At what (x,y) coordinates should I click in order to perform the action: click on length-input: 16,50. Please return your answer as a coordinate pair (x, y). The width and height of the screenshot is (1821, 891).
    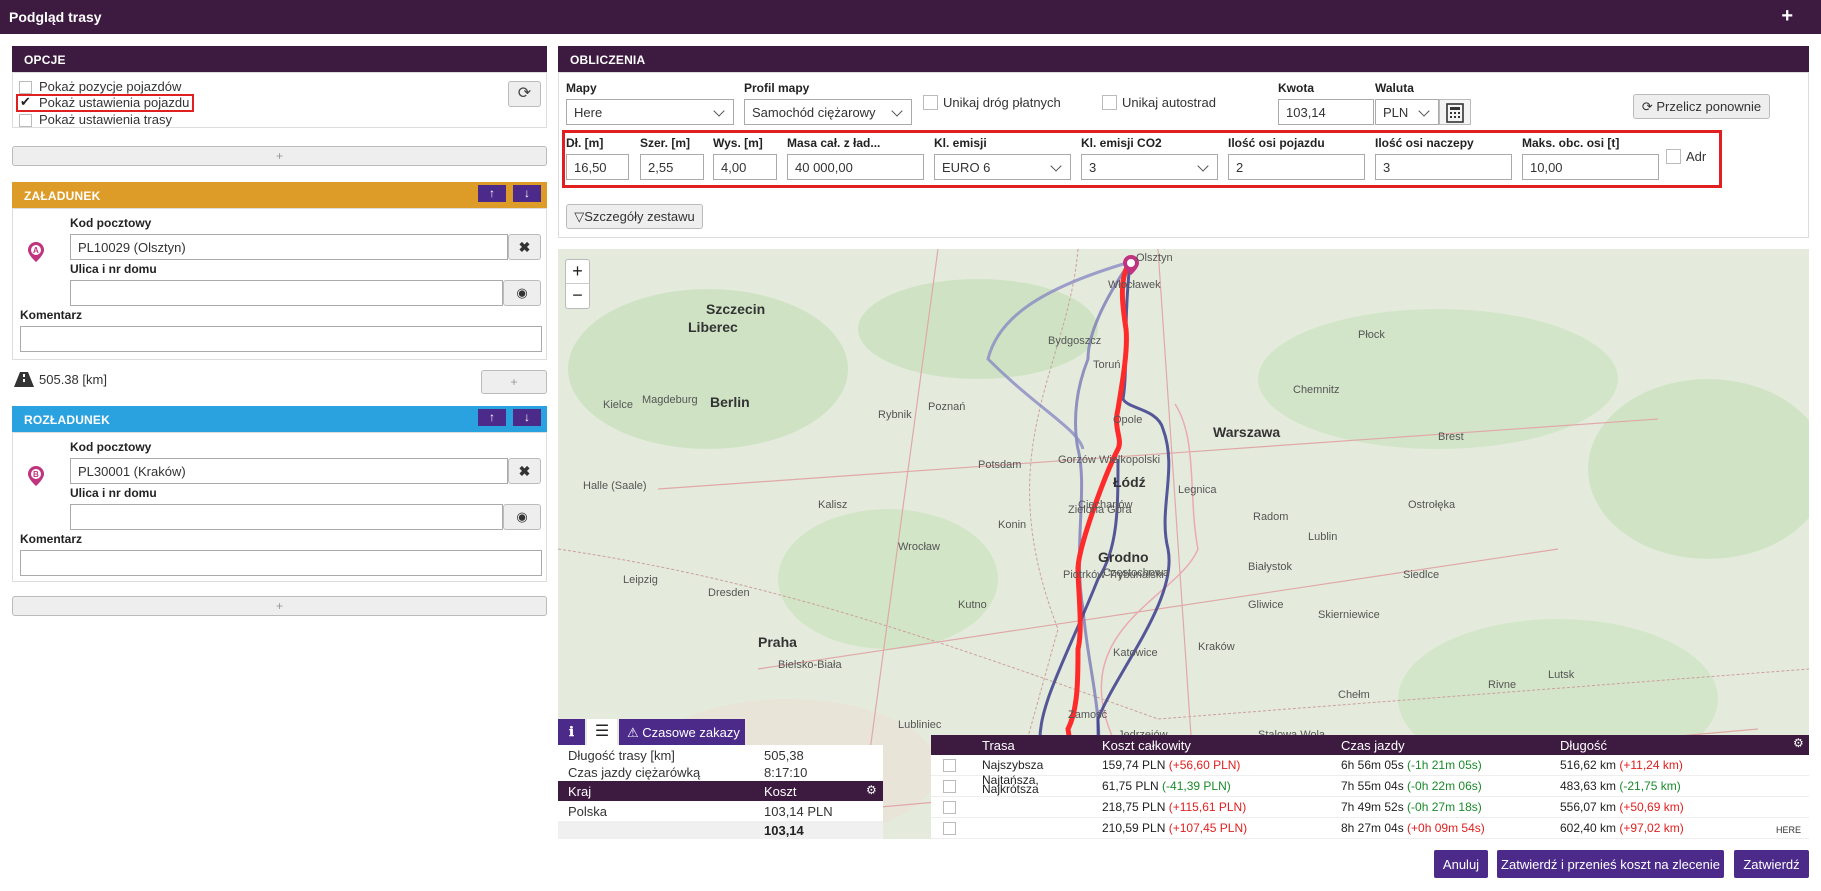
    Looking at the image, I should click on (597, 167).